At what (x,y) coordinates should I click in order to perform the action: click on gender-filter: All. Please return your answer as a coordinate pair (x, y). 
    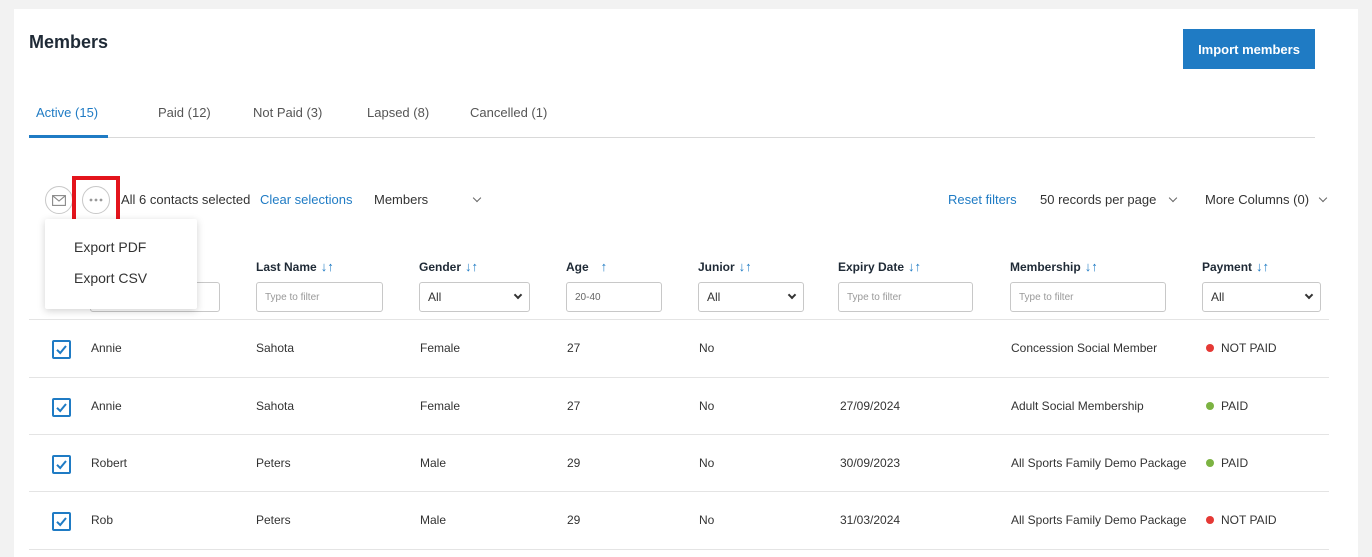
    Looking at the image, I should click on (474, 297).